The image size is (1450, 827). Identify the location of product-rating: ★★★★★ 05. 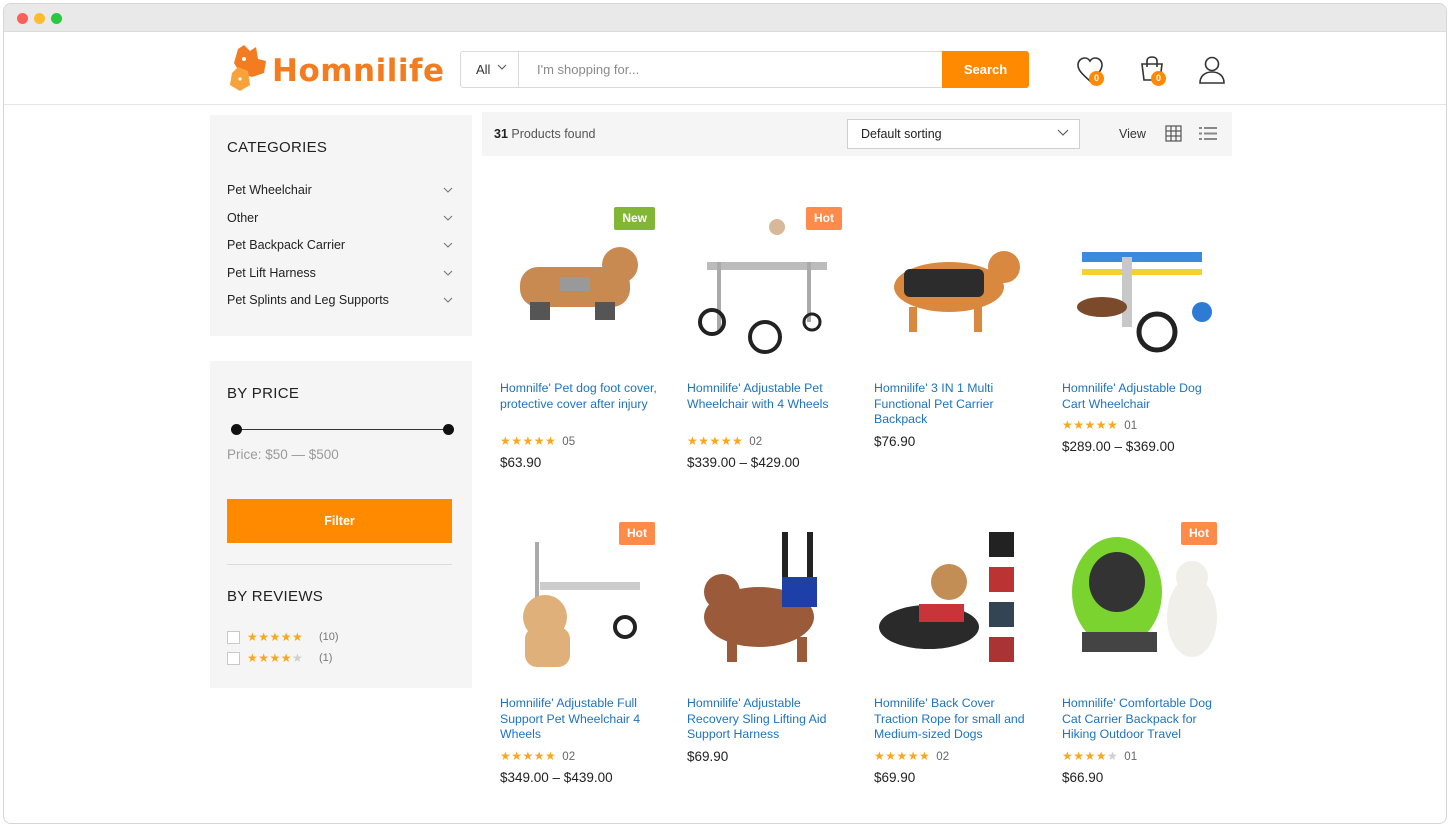
(537, 441).